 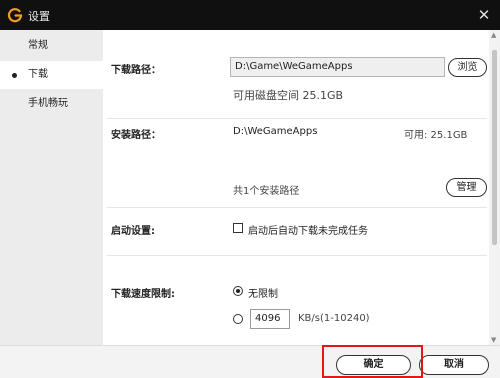 What do you see at coordinates (38, 45) in the screenshot?
I see `sidebar-item-label: 常规` at bounding box center [38, 45].